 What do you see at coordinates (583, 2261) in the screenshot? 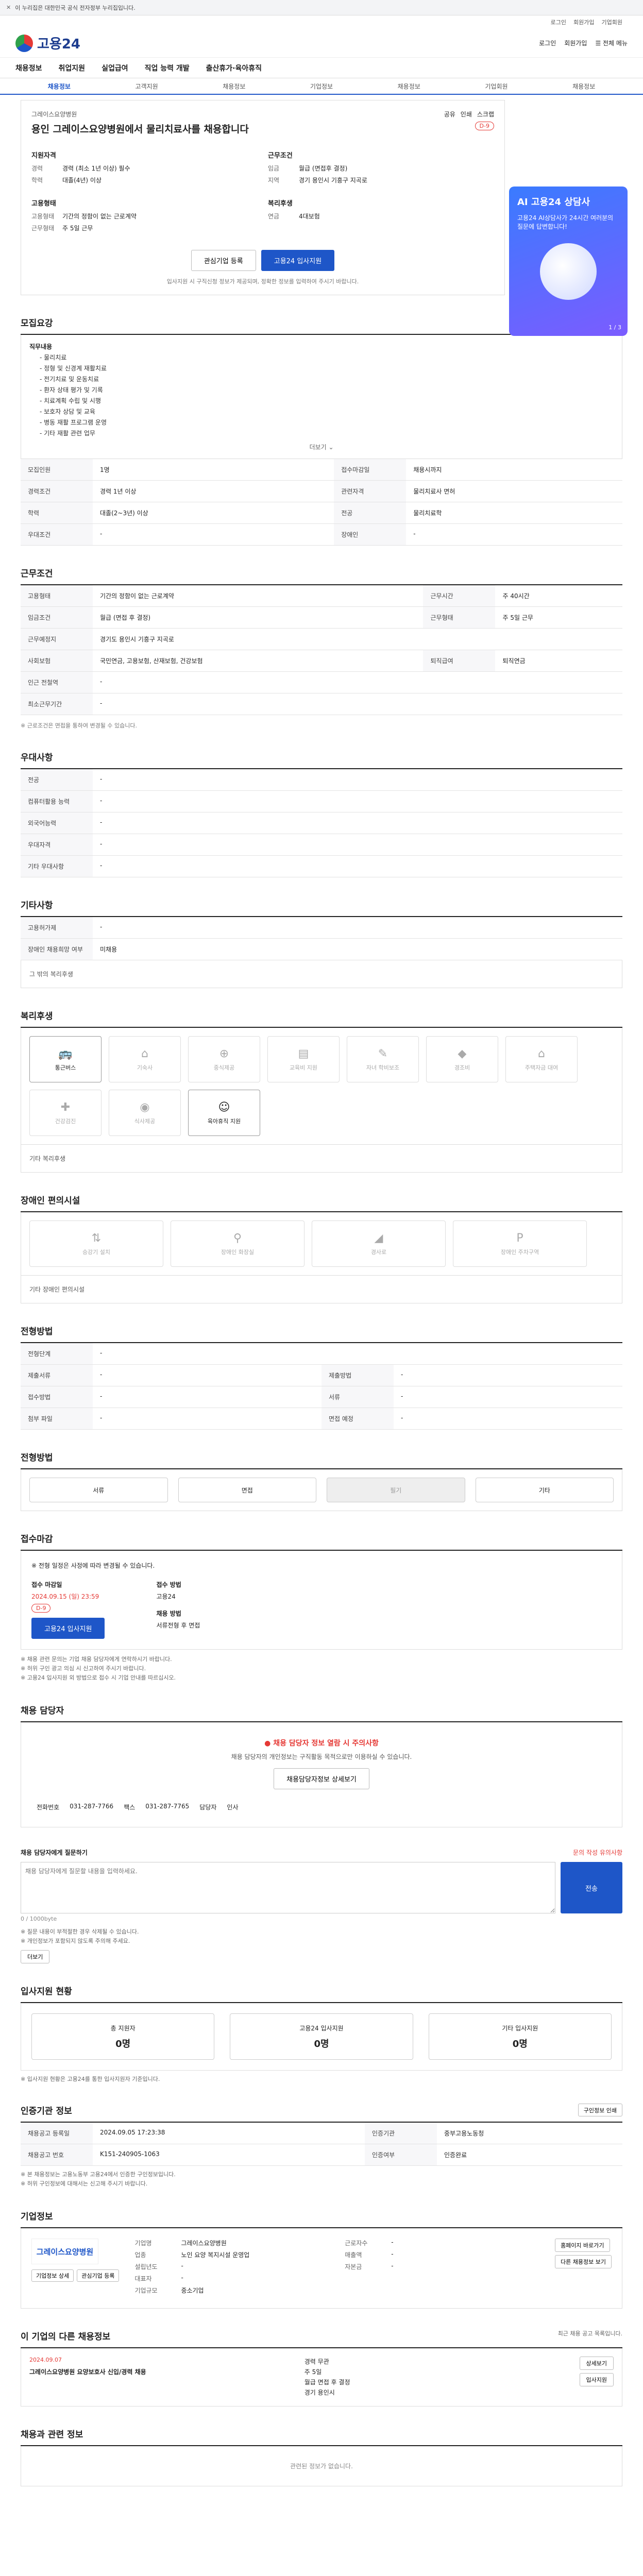
I see `company-other-jobs-button: 다른 채용정보 보기` at bounding box center [583, 2261].